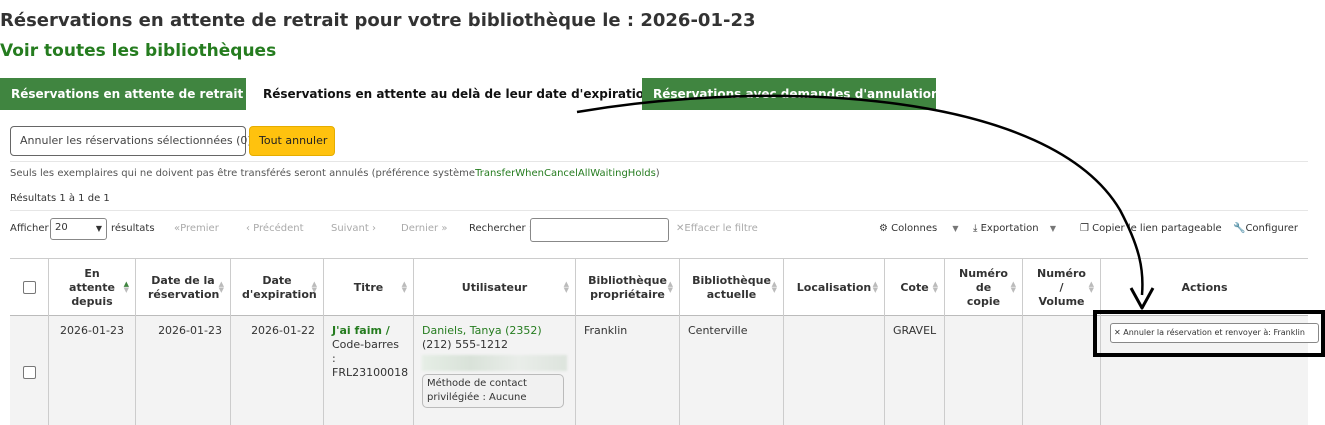 Image resolution: width=1325 pixels, height=425 pixels. What do you see at coordinates (833, 288) in the screenshot?
I see `th-location: Localisation ▲ ▼` at bounding box center [833, 288].